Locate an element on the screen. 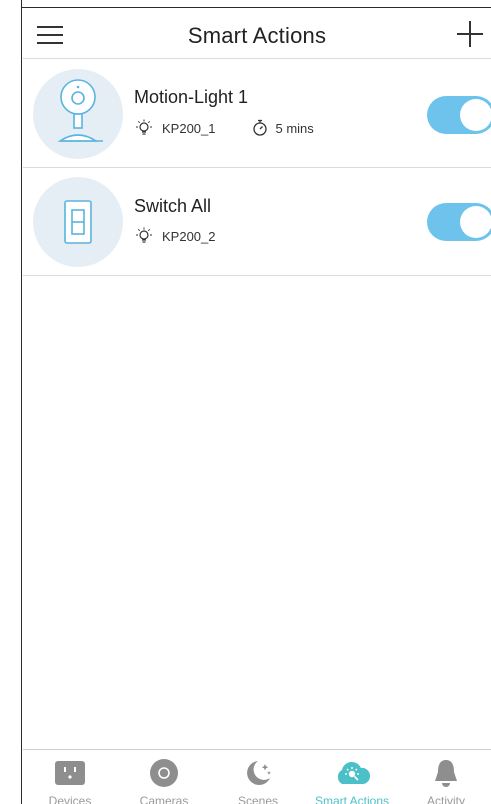  stopwatch-icon is located at coordinates (259, 127).